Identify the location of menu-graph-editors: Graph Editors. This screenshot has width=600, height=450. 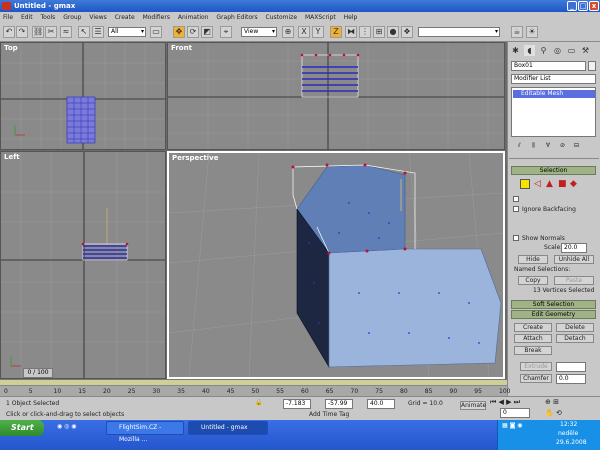
(236, 17).